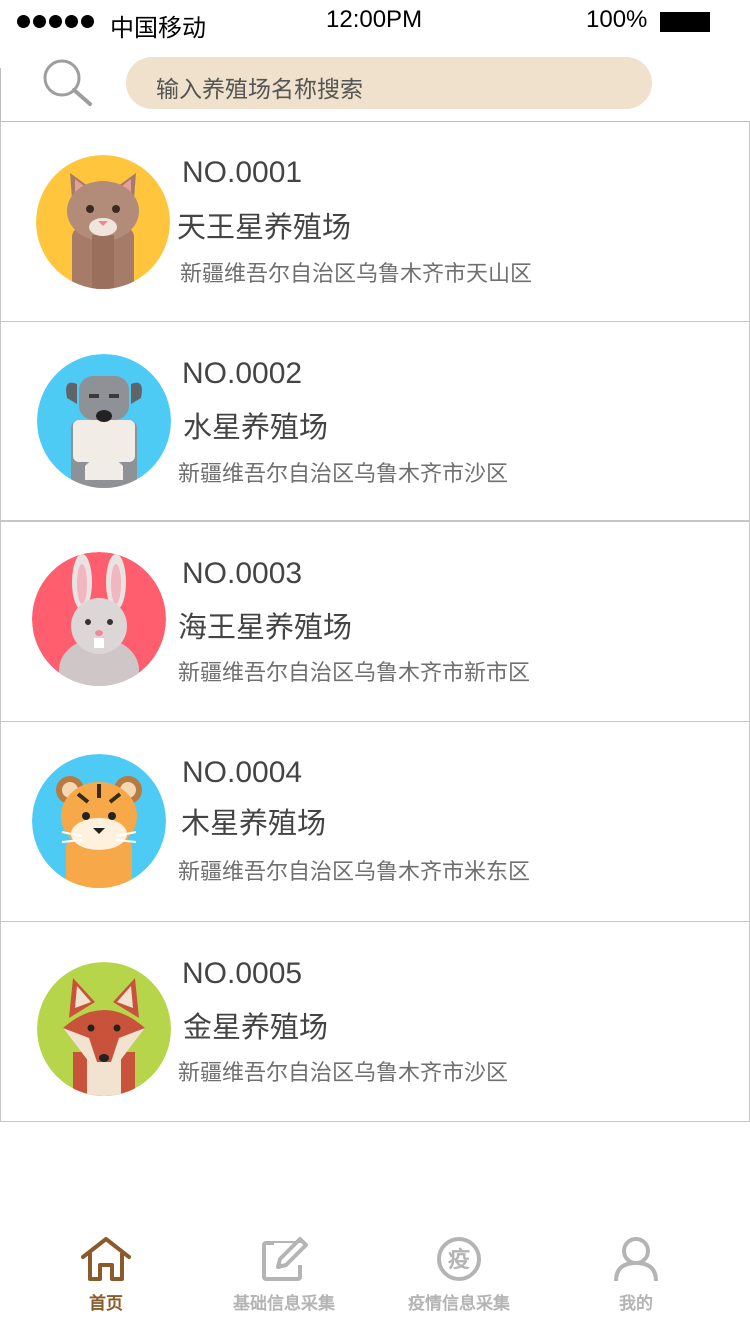 The height and width of the screenshot is (1335, 750). What do you see at coordinates (284, 1285) in the screenshot?
I see `tab-basic-info: 基础信息采集` at bounding box center [284, 1285].